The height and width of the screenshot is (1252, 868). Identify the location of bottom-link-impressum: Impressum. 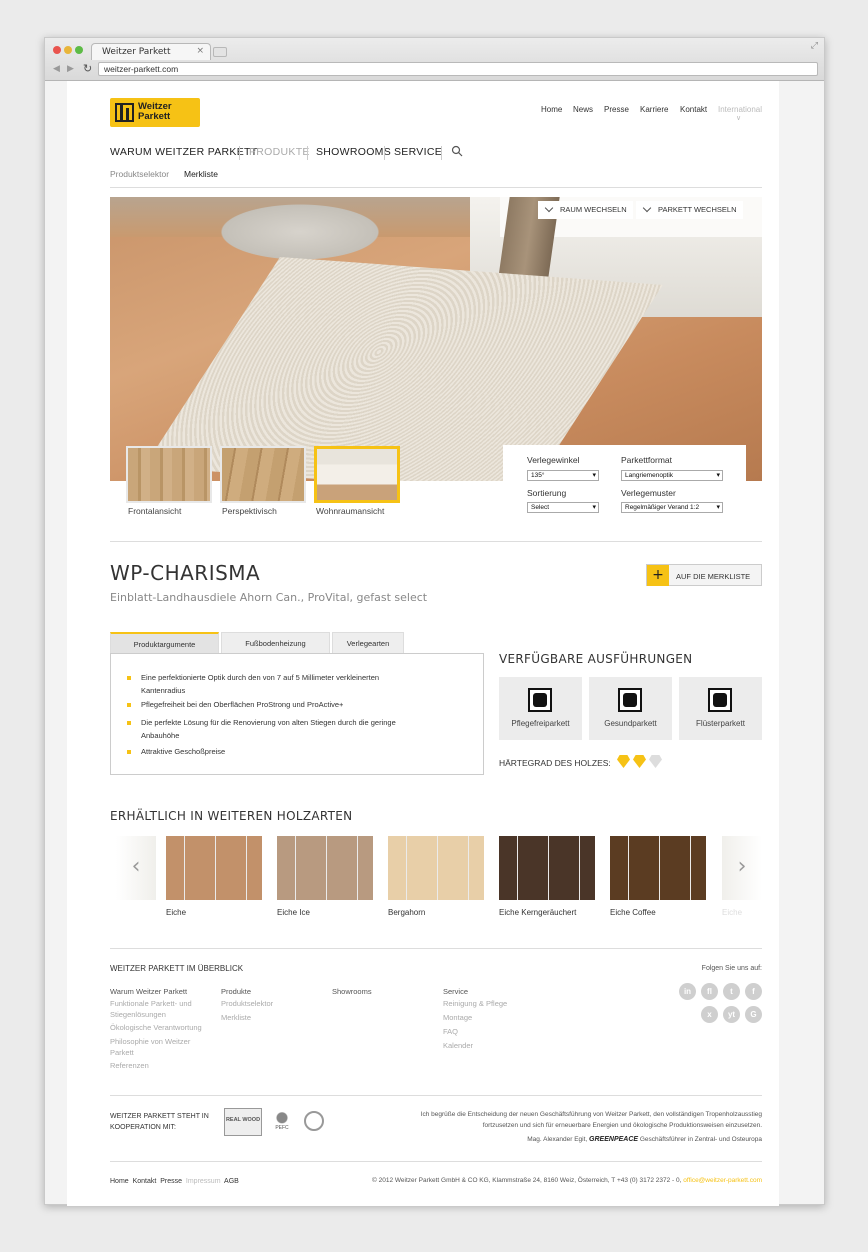
(203, 1181).